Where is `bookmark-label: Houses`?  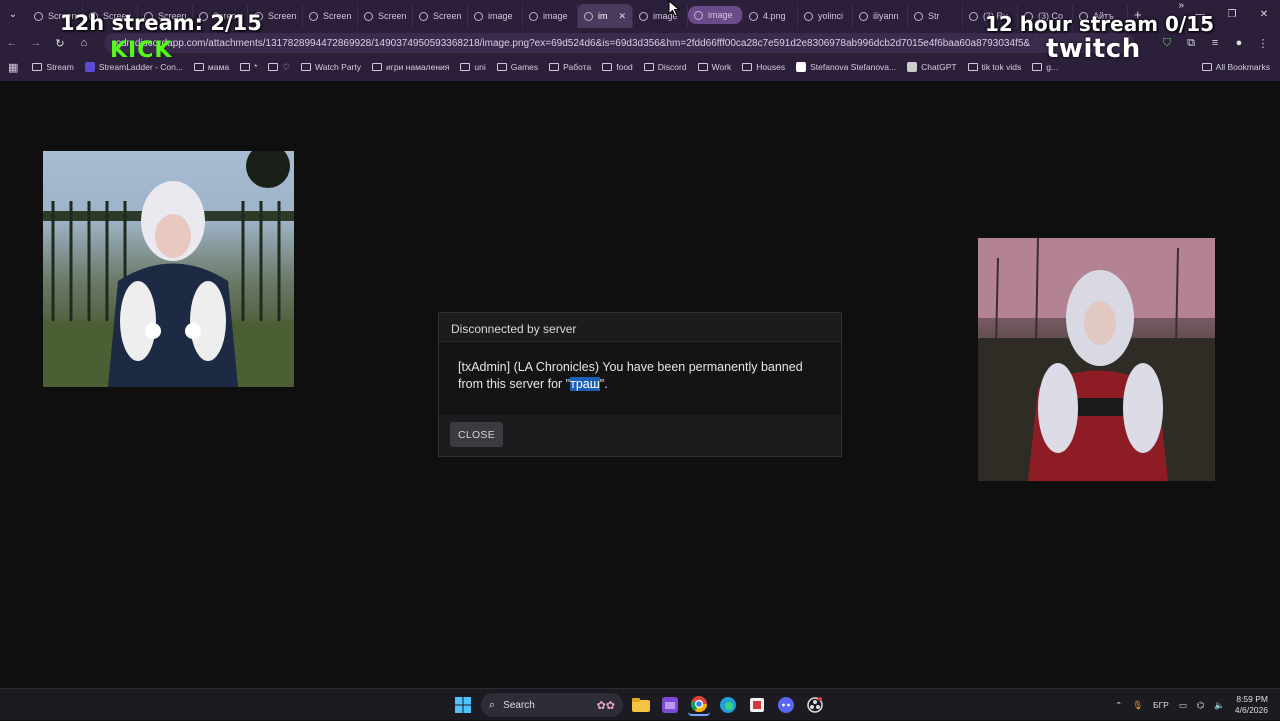
bookmark-label: Houses is located at coordinates (771, 67).